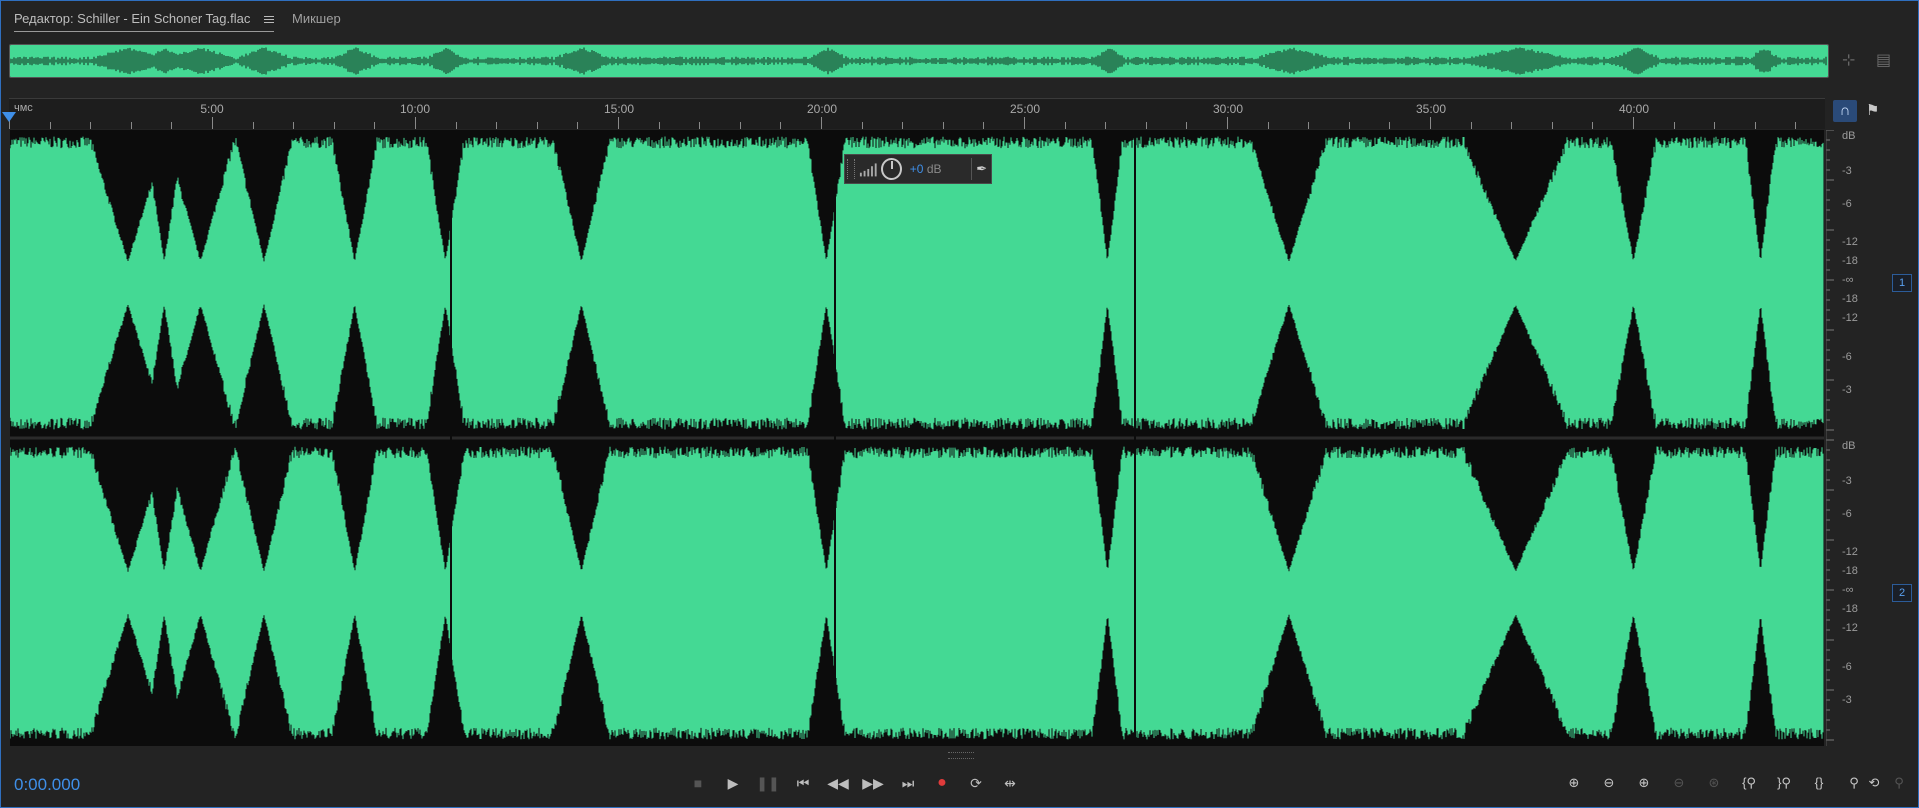 This screenshot has width=1919, height=808. I want to click on volume-number: +0, so click(916, 169).